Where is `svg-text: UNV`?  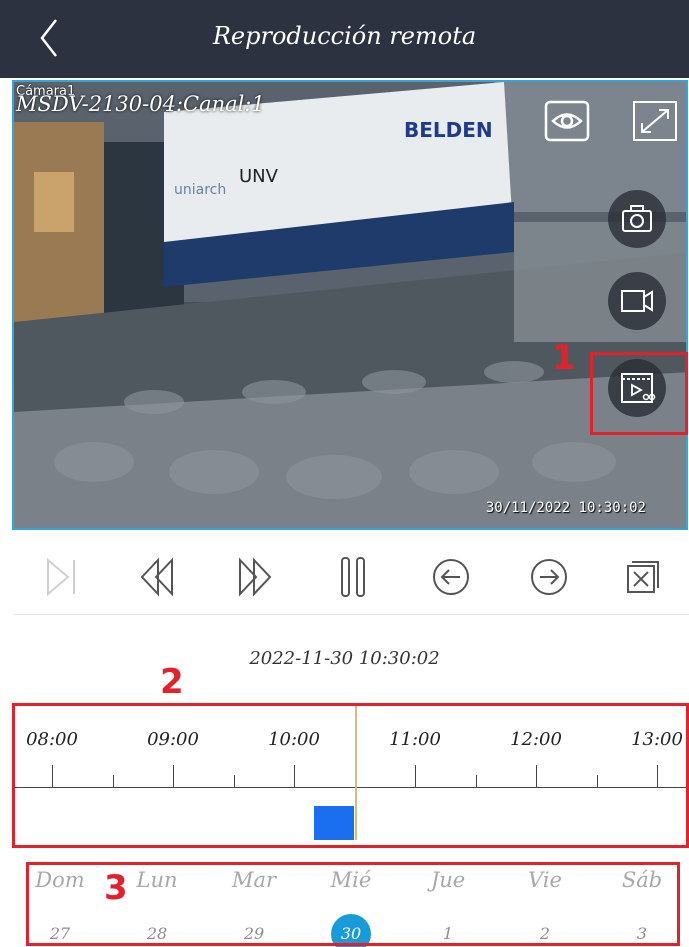
svg-text: UNV is located at coordinates (259, 176).